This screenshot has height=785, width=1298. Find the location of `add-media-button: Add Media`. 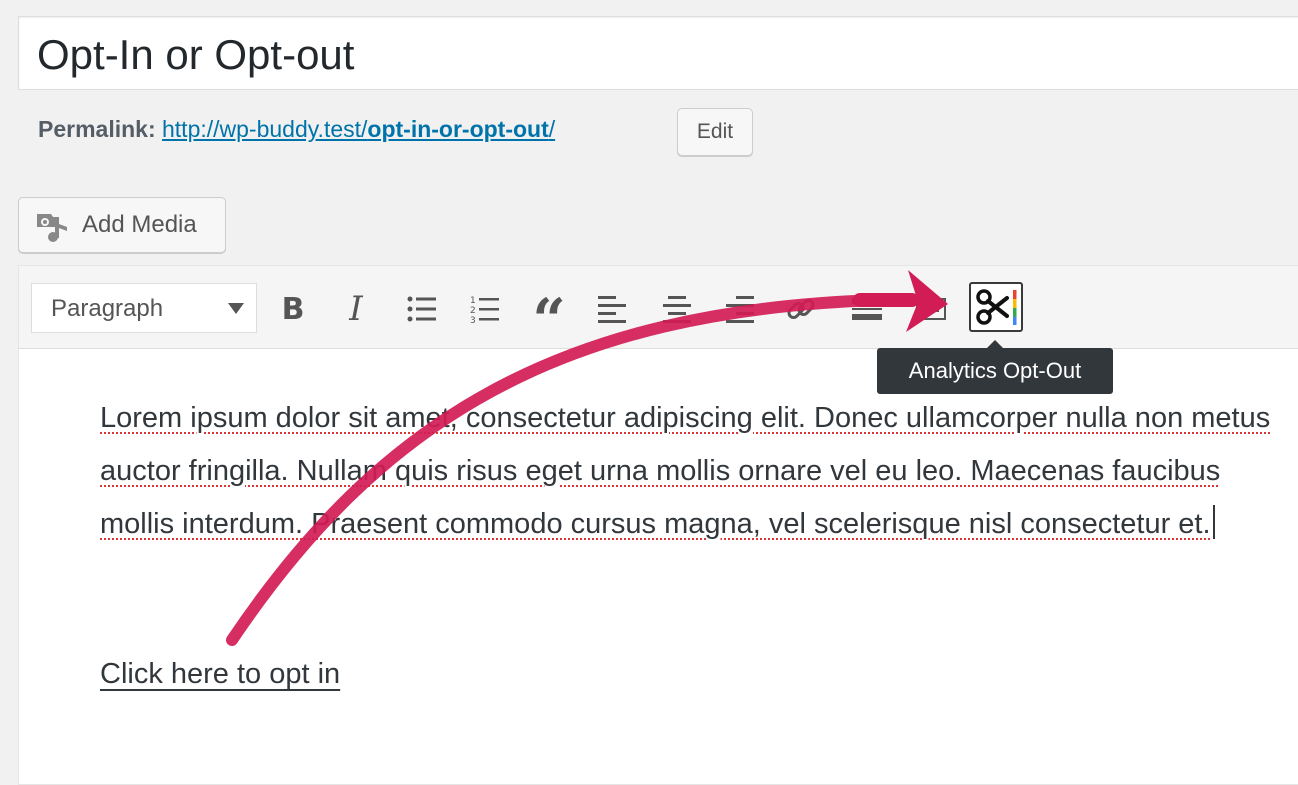

add-media-button: Add Media is located at coordinates (122, 225).